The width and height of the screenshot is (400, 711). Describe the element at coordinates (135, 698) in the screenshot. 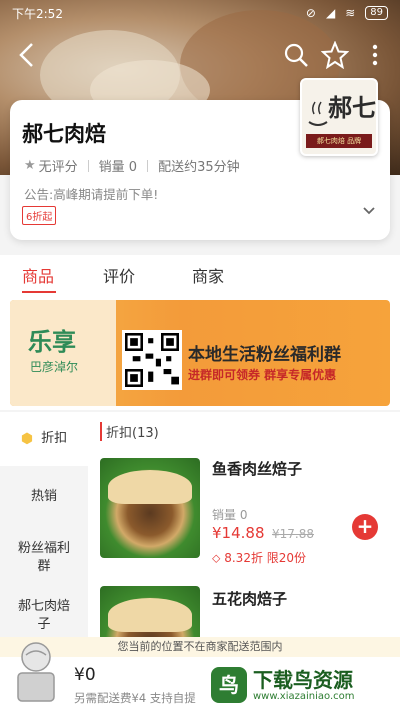

I see `delivery-fee: 另需配送费¥4 支持自提` at that location.